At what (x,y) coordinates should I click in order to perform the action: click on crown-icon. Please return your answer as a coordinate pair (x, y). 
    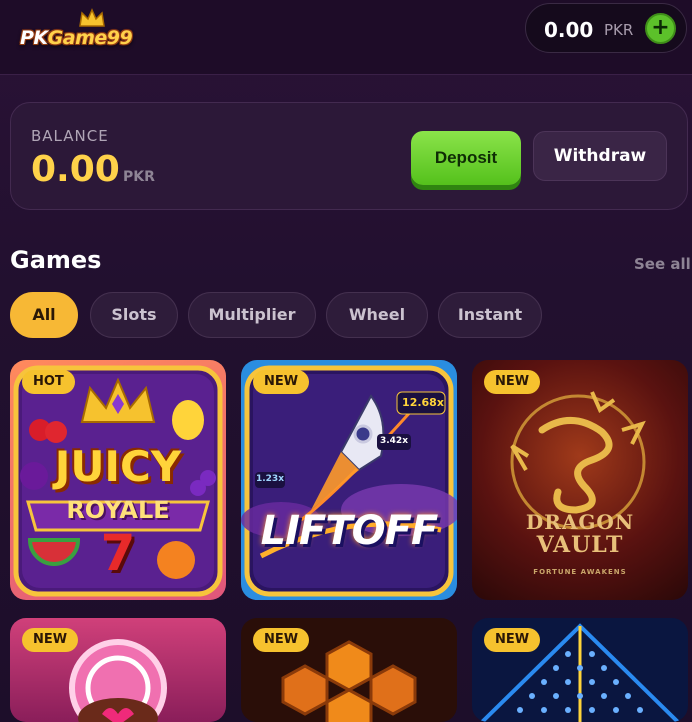
    Looking at the image, I should click on (92, 17).